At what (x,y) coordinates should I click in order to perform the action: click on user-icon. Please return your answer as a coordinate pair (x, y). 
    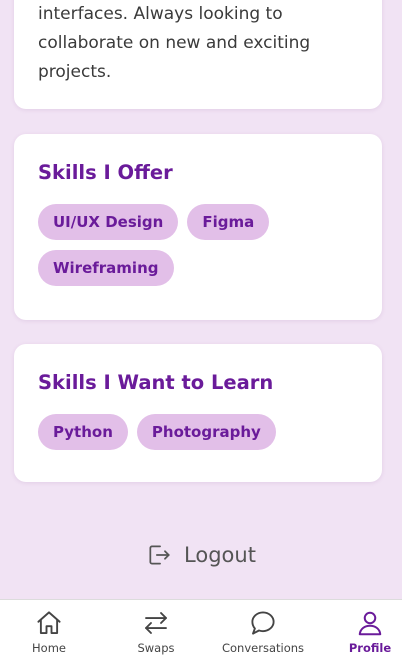
    Looking at the image, I should click on (370, 619).